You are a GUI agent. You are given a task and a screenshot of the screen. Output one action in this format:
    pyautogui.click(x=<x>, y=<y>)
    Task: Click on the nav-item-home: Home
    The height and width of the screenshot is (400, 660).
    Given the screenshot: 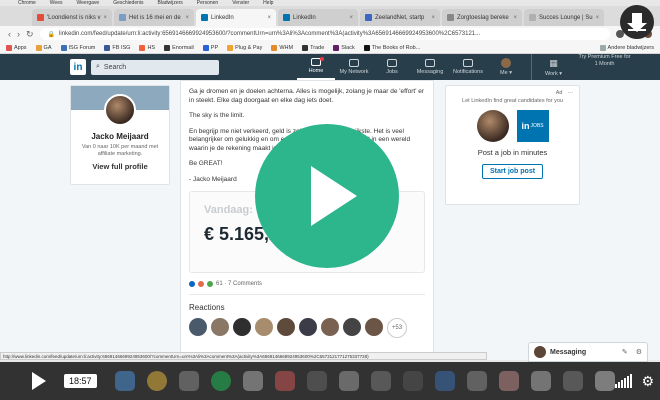 What is the action you would take?
    pyautogui.click(x=316, y=67)
    